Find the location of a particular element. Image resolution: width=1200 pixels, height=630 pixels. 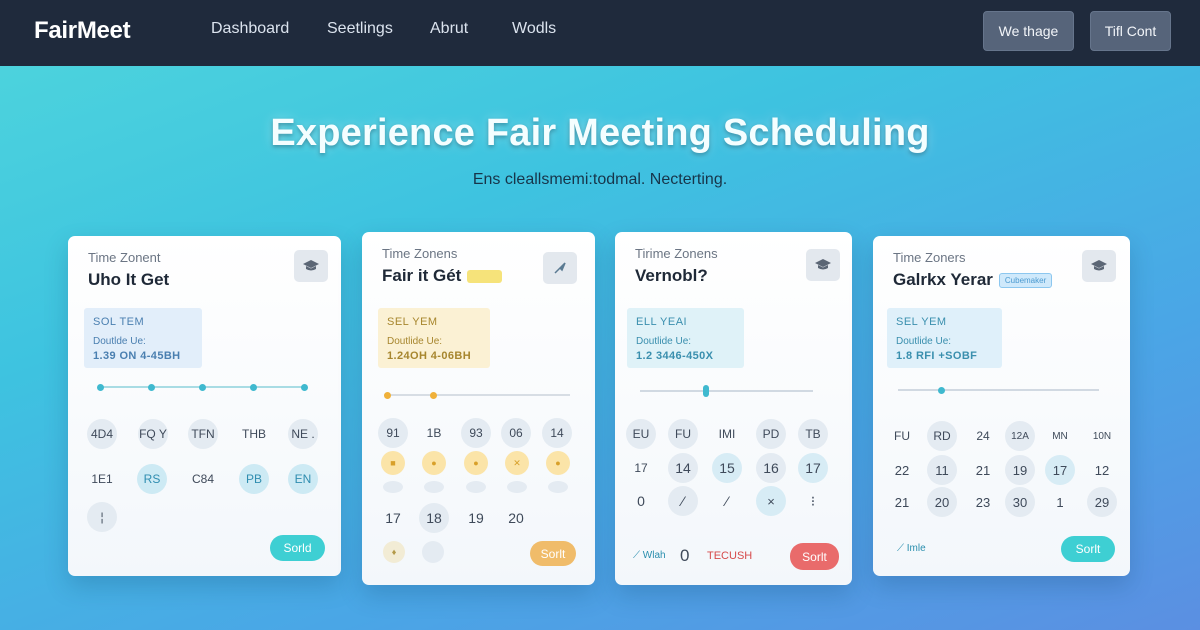

slot-chip: 12 is located at coordinates (1102, 470).